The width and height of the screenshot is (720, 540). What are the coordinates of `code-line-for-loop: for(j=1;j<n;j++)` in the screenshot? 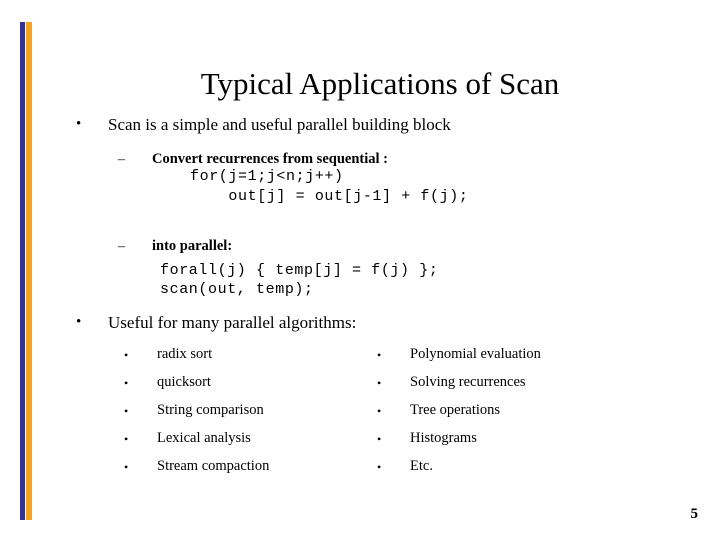 It's located at (267, 176).